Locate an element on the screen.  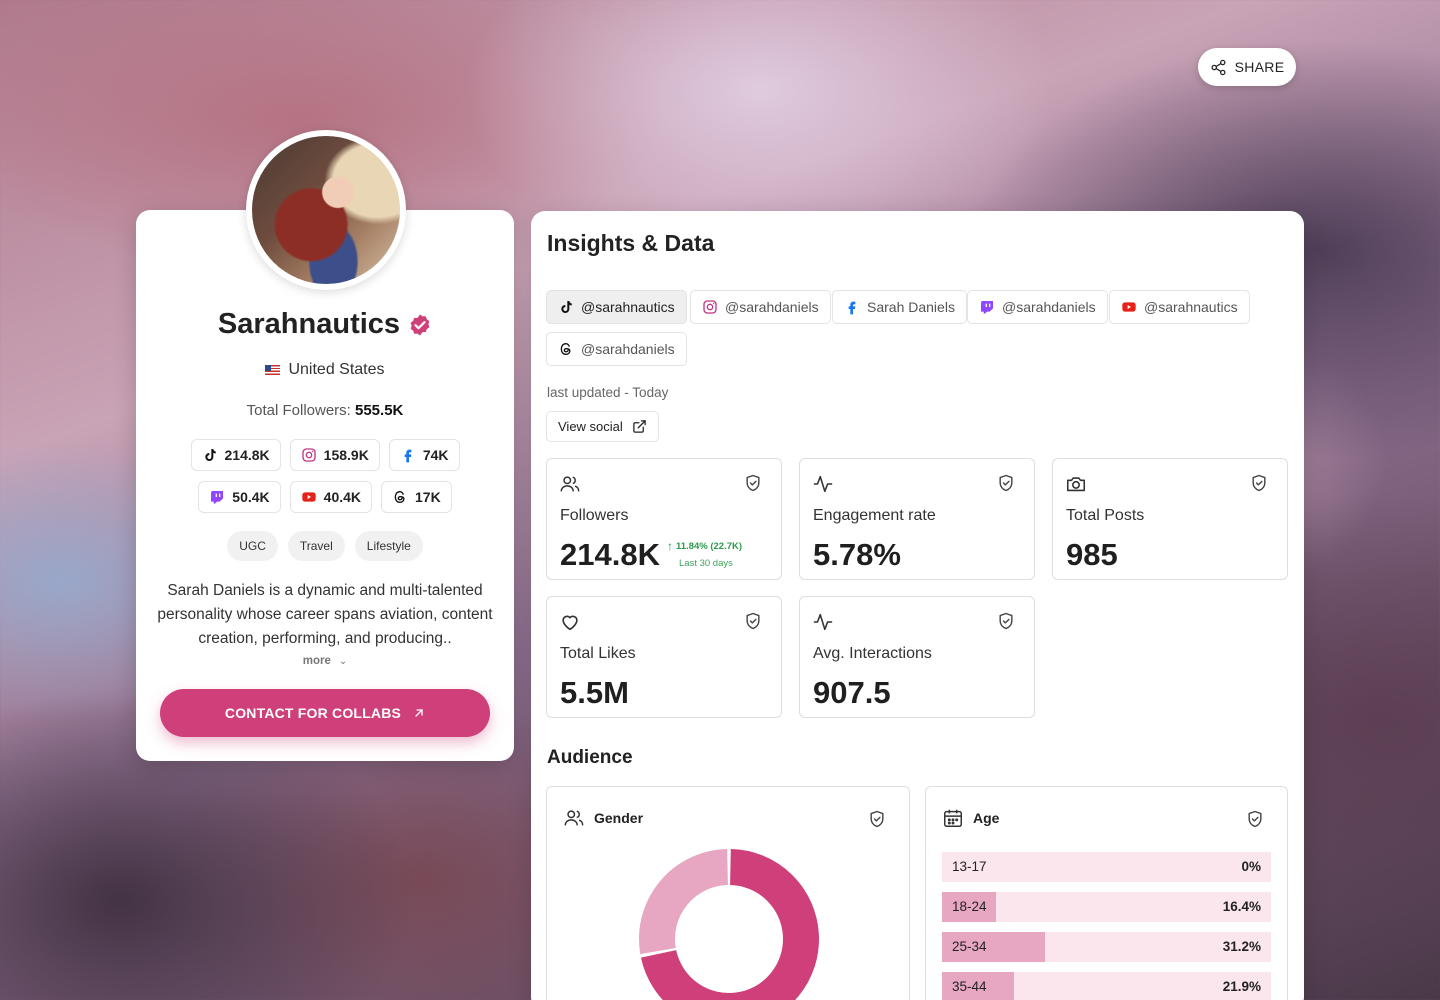
stat-label: Avg. Interactions is located at coordinates (872, 653).